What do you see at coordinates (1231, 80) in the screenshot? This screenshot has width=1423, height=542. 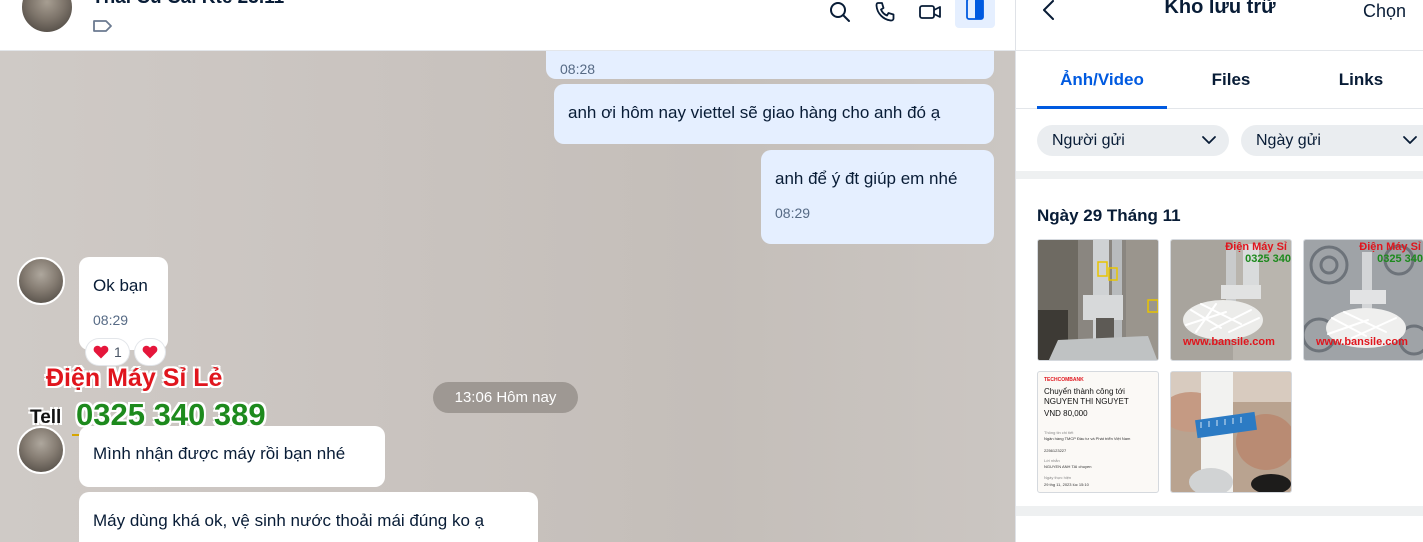 I see `tab-files: Files` at bounding box center [1231, 80].